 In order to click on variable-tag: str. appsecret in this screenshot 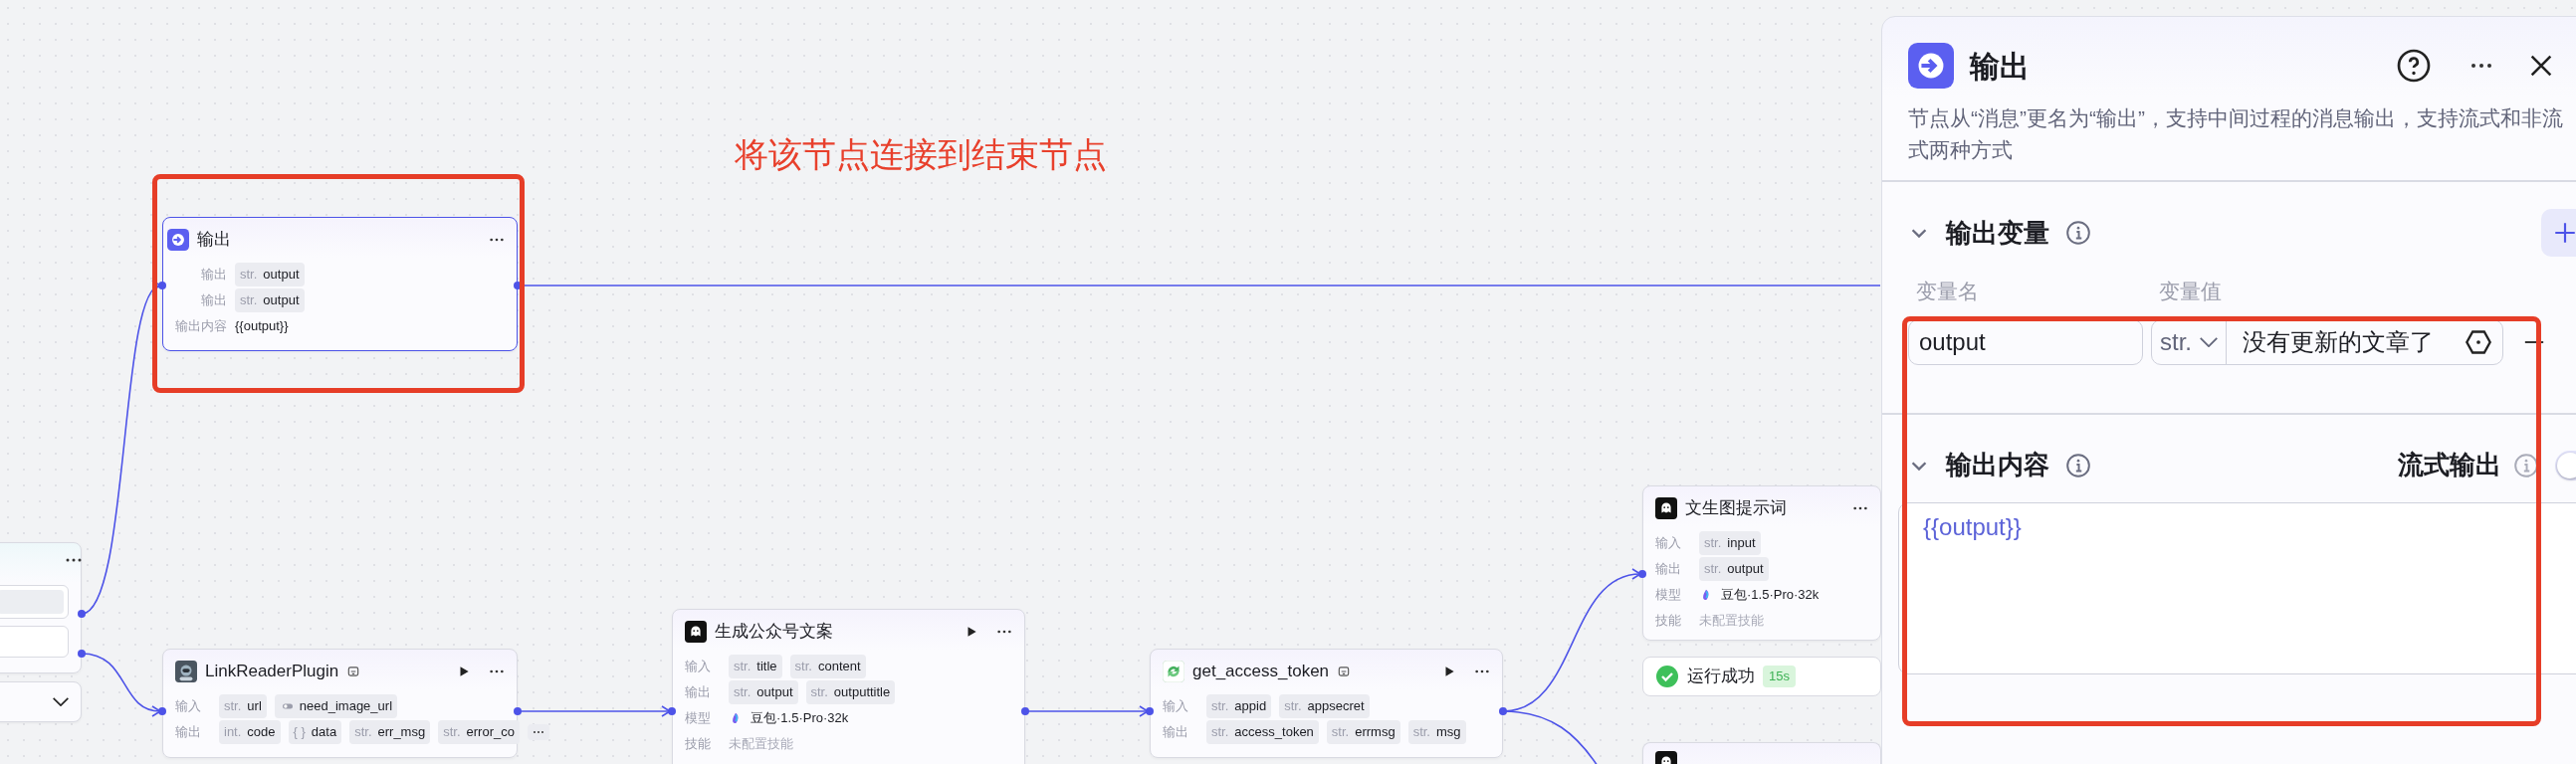, I will do `click(1324, 706)`.